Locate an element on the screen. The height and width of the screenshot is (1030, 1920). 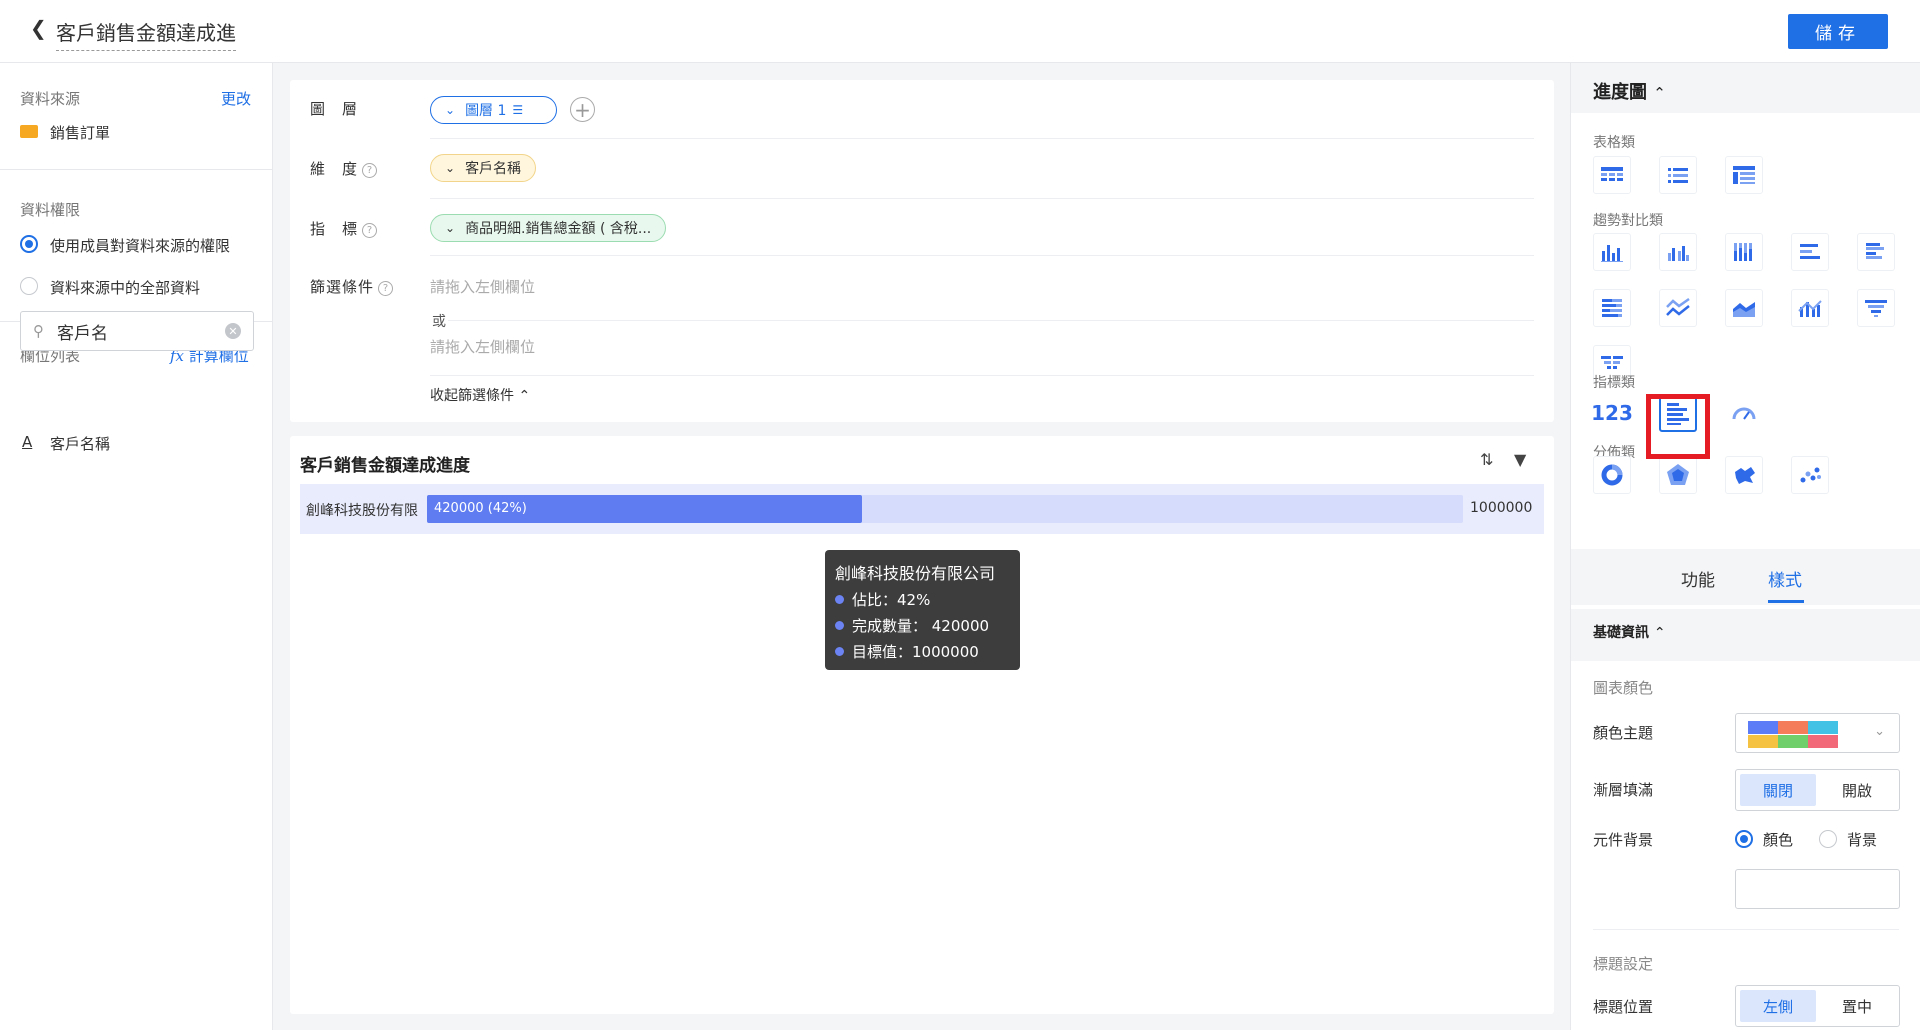
back-icon: ❮ is located at coordinates (38, 28).